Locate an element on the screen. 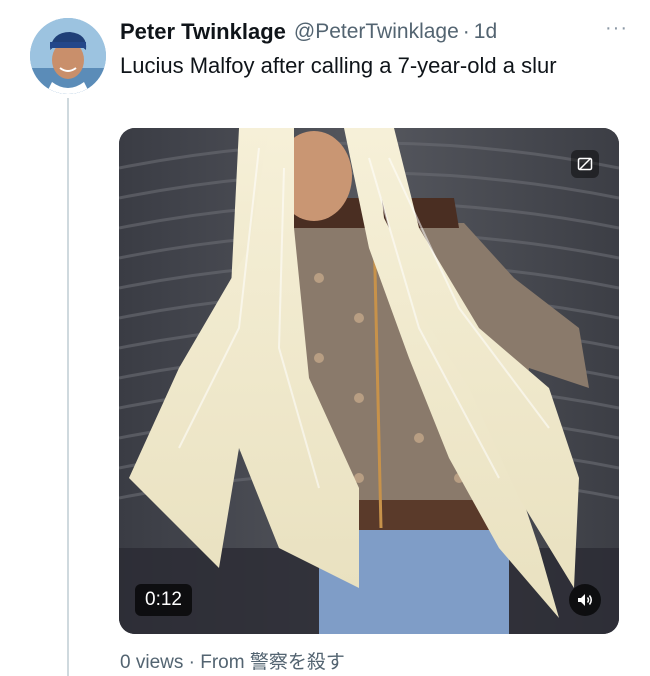 The image size is (650, 676). source-link: 警察を殺す is located at coordinates (297, 662).